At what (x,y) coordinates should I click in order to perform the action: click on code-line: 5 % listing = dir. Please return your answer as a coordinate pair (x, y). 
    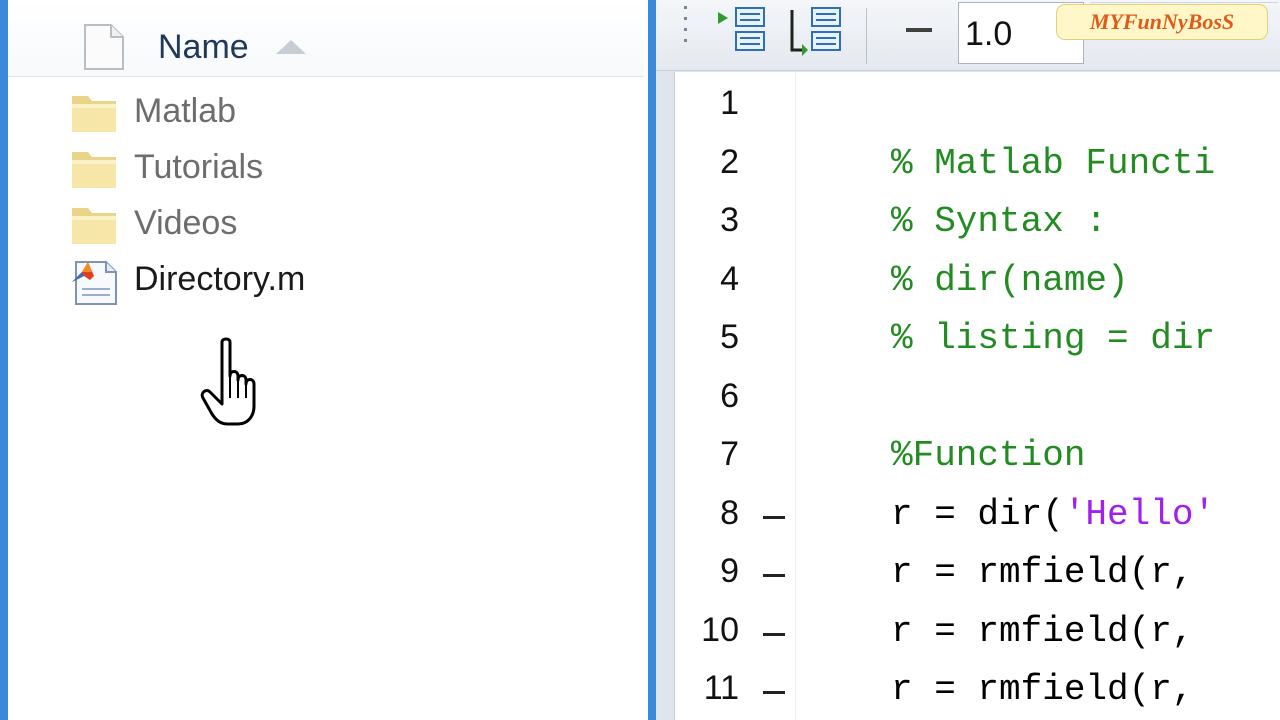
    Looking at the image, I should click on (977, 339).